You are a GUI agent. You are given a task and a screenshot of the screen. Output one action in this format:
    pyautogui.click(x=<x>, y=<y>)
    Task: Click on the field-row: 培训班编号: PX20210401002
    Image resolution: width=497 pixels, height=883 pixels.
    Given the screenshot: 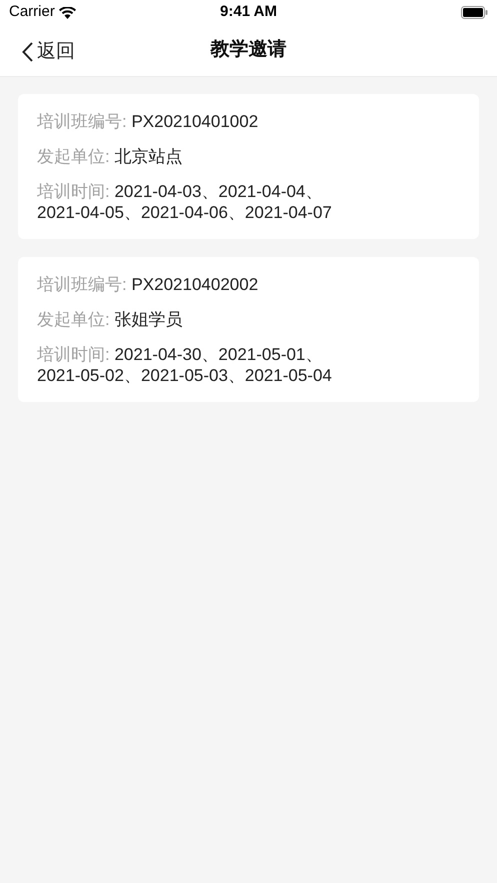 What is the action you would take?
    pyautogui.click(x=147, y=121)
    